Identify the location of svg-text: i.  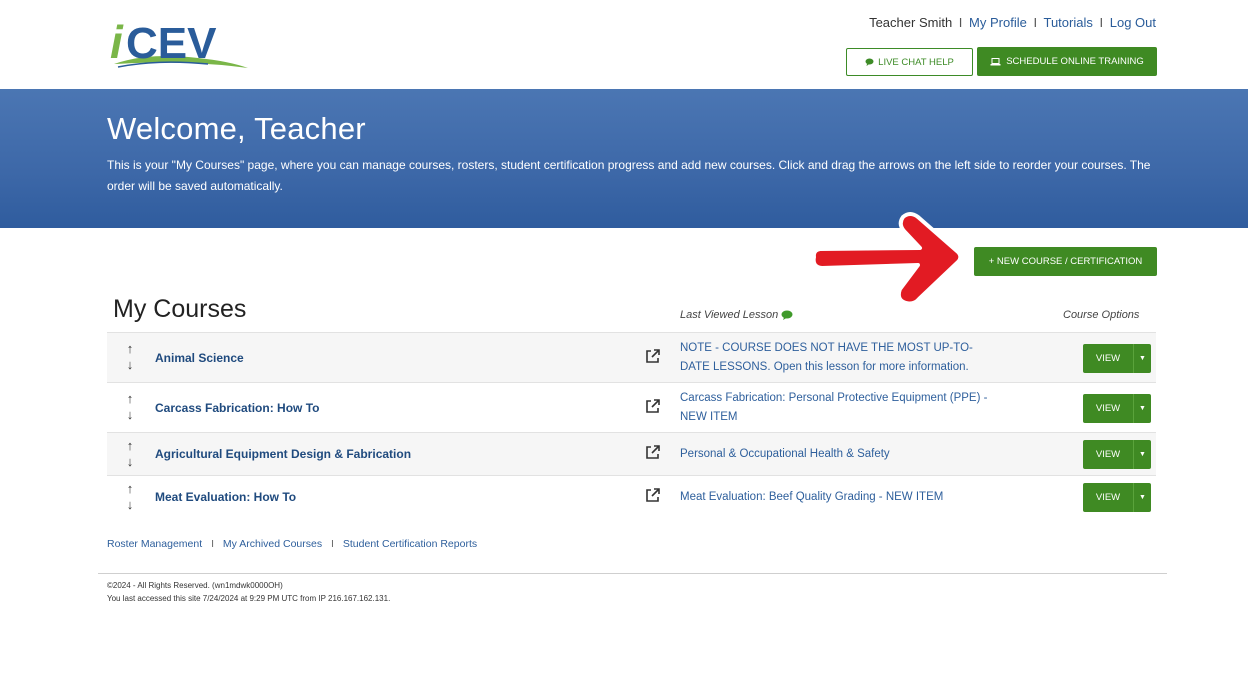
(117, 42).